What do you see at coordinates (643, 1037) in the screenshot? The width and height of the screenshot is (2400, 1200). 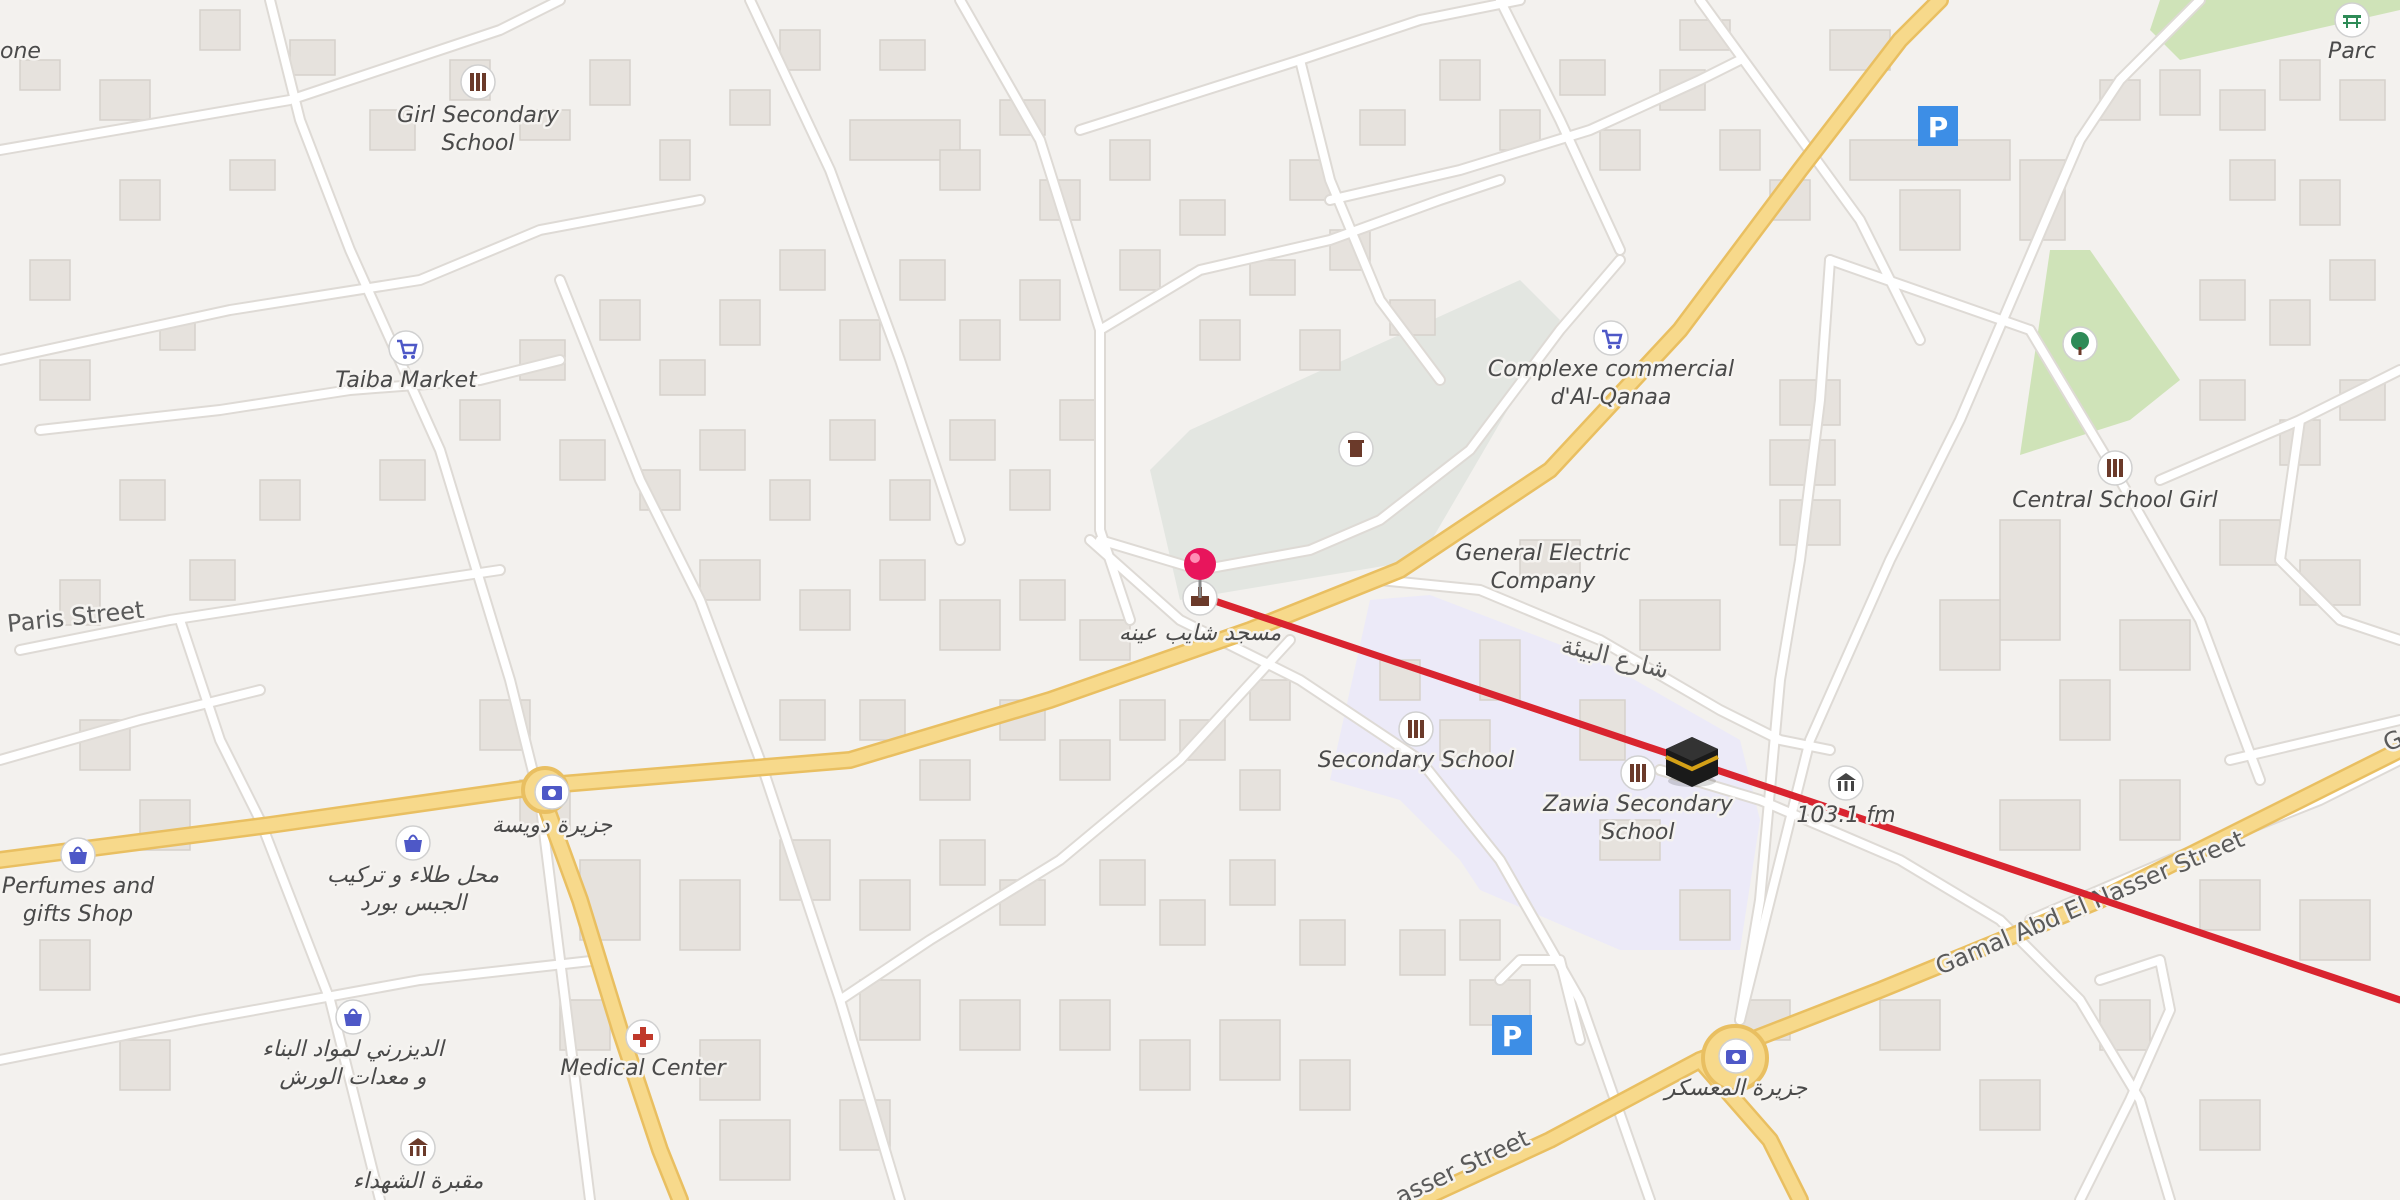 I see `medical-cross-icon` at bounding box center [643, 1037].